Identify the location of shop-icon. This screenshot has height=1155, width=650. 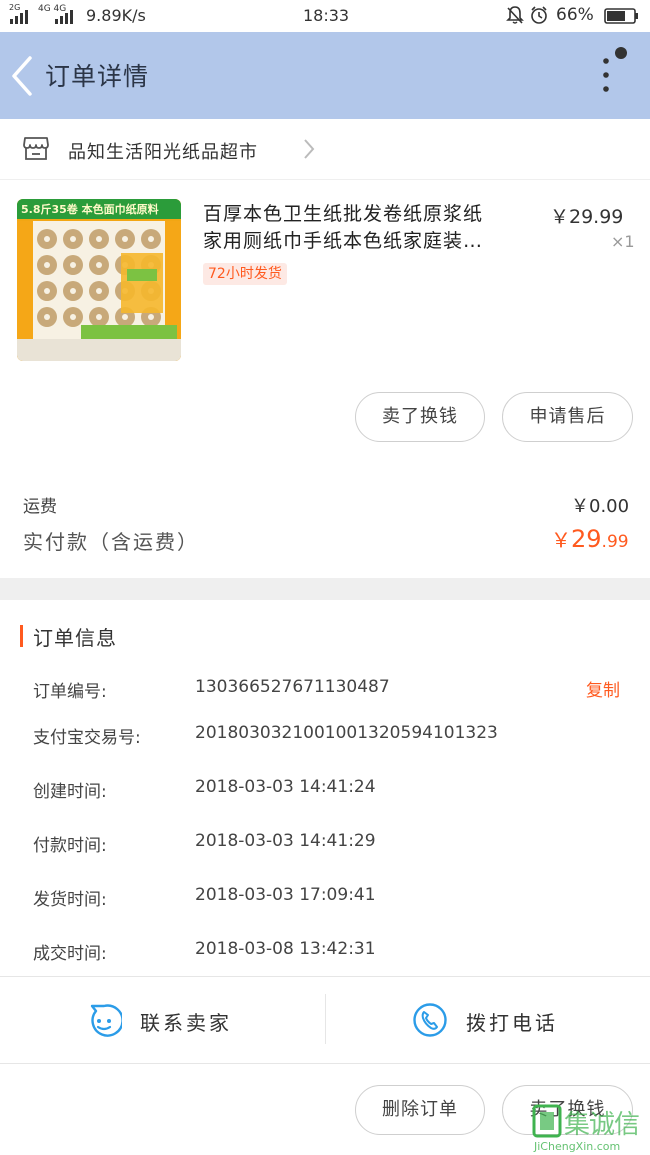
(36, 150).